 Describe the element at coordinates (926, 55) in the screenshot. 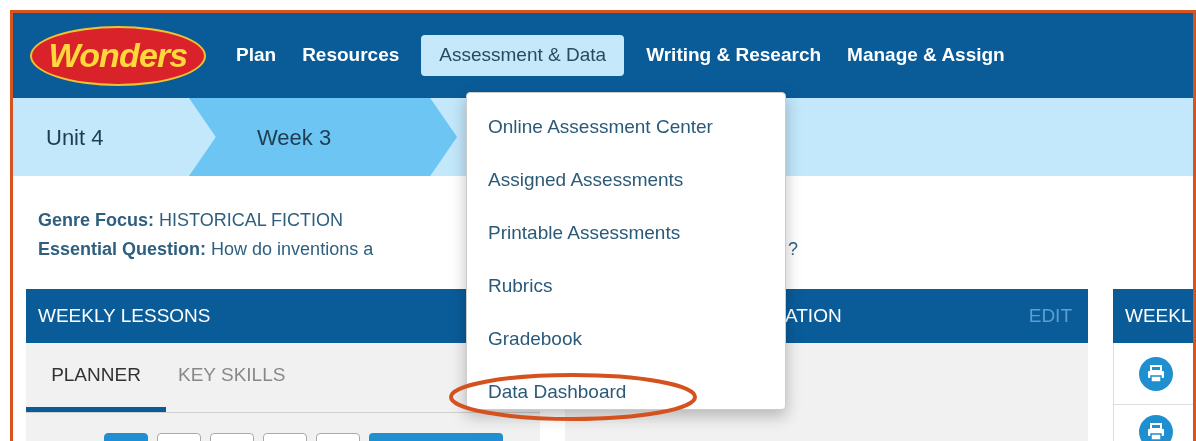

I see `nav-item: Manage & Assign` at that location.